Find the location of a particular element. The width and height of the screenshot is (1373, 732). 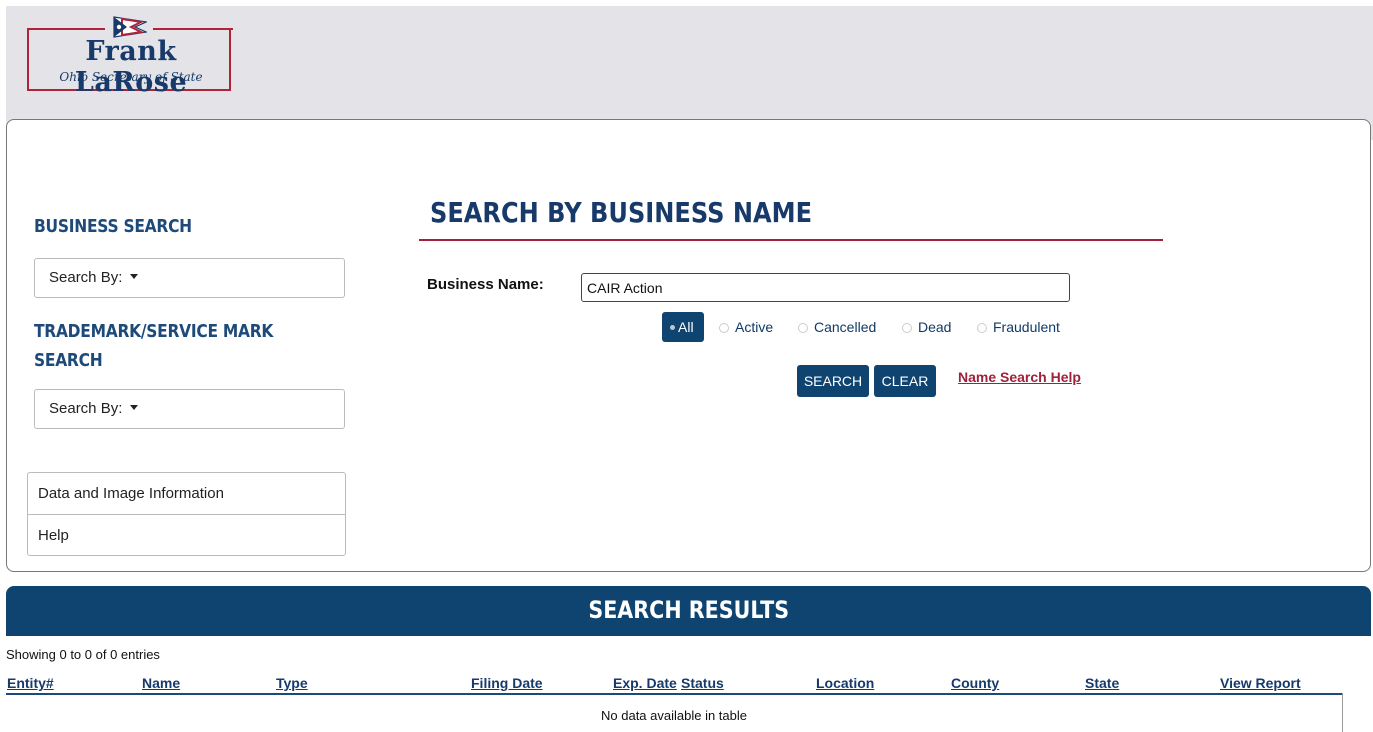

column-header-filing-date: Filing Date is located at coordinates (507, 683).